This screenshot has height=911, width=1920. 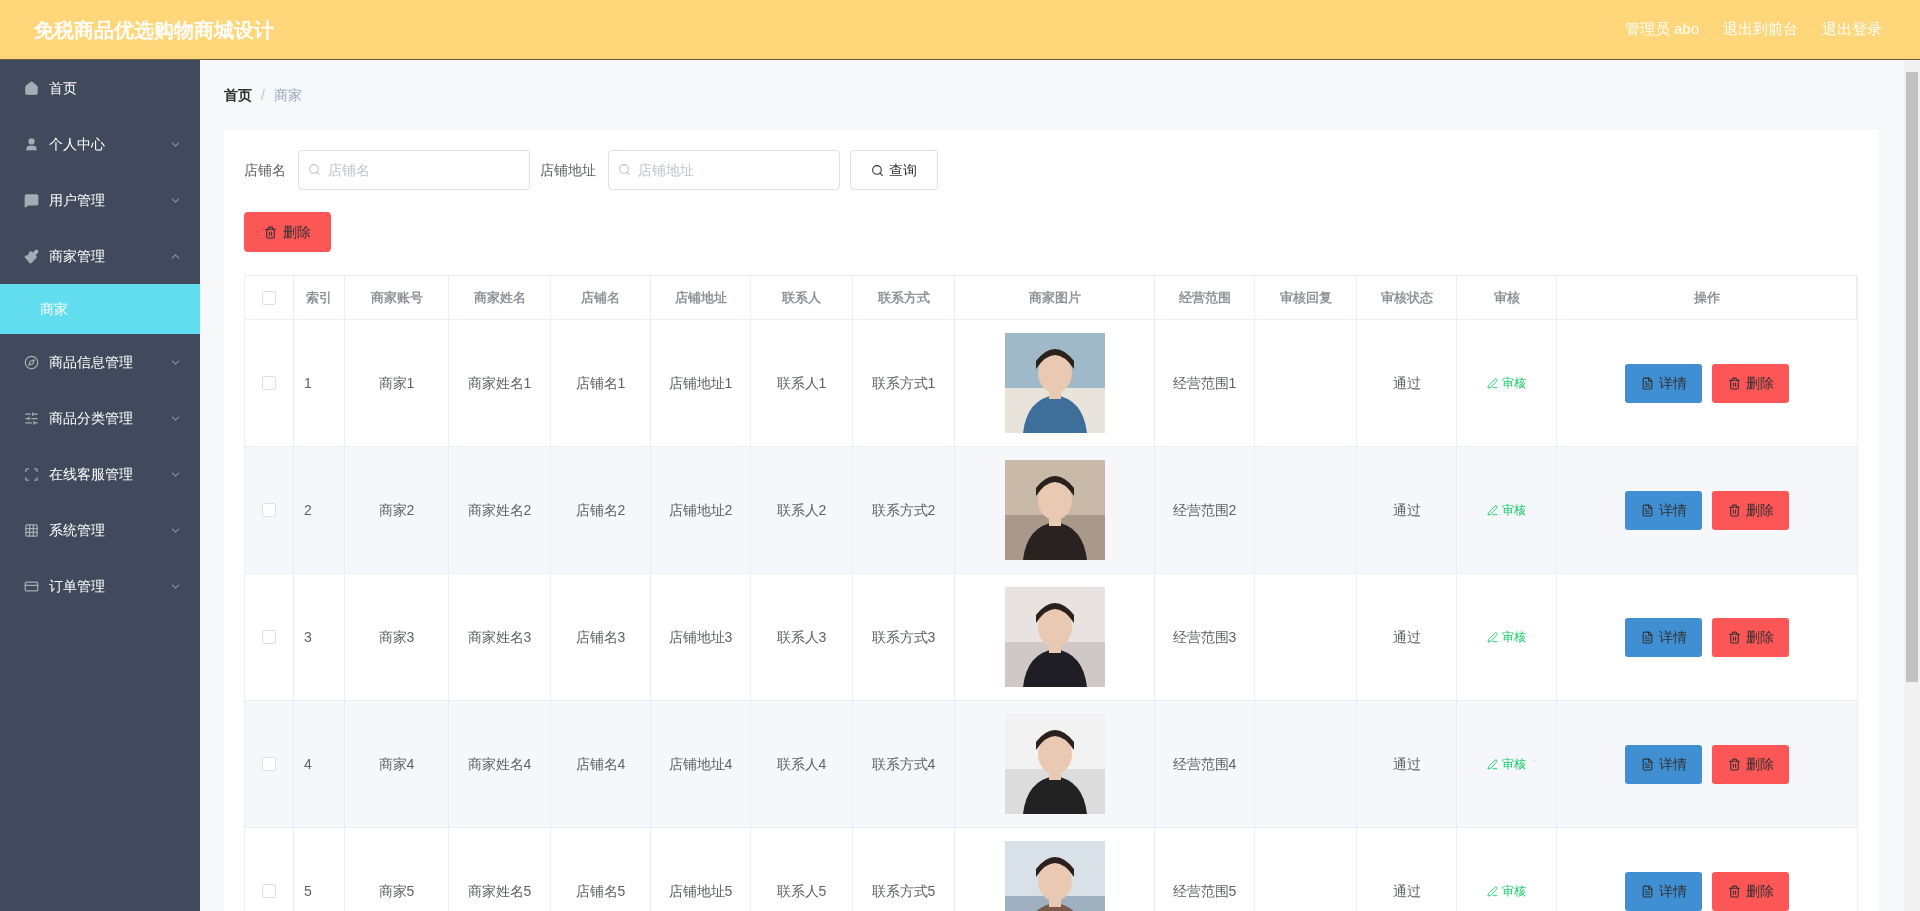 What do you see at coordinates (1507, 297) in the screenshot?
I see `column-header: 审核` at bounding box center [1507, 297].